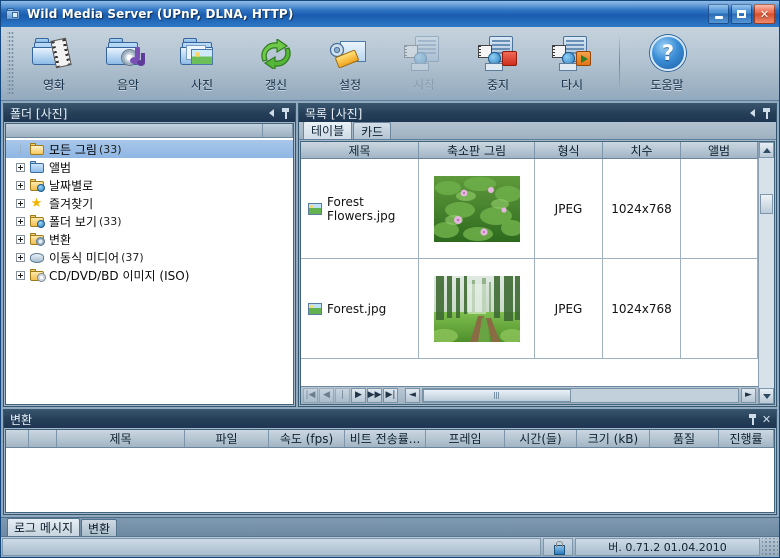 Image resolution: width=780 pixels, height=558 pixels. I want to click on tree-item-all-pictures: 모든 그림 (33), so click(149, 149).